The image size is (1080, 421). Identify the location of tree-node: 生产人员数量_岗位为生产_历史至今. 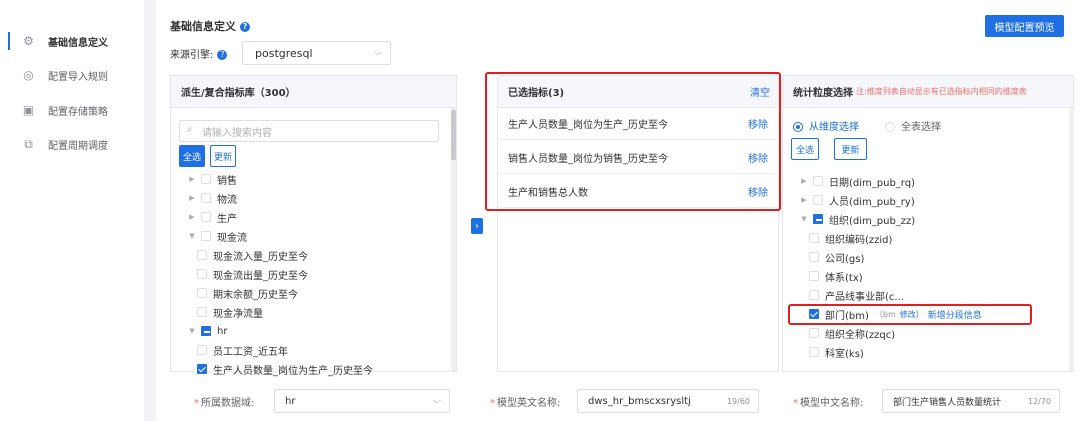
(285, 369).